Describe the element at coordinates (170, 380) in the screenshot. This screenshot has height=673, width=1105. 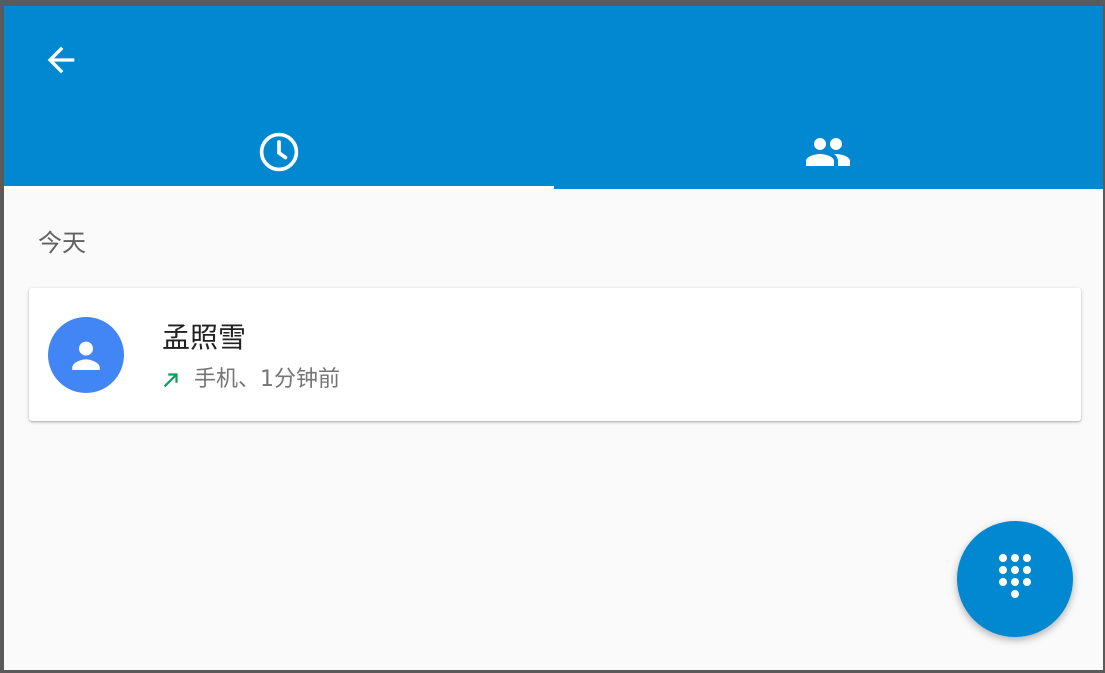
I see `outgoing-call-arrow-icon` at that location.